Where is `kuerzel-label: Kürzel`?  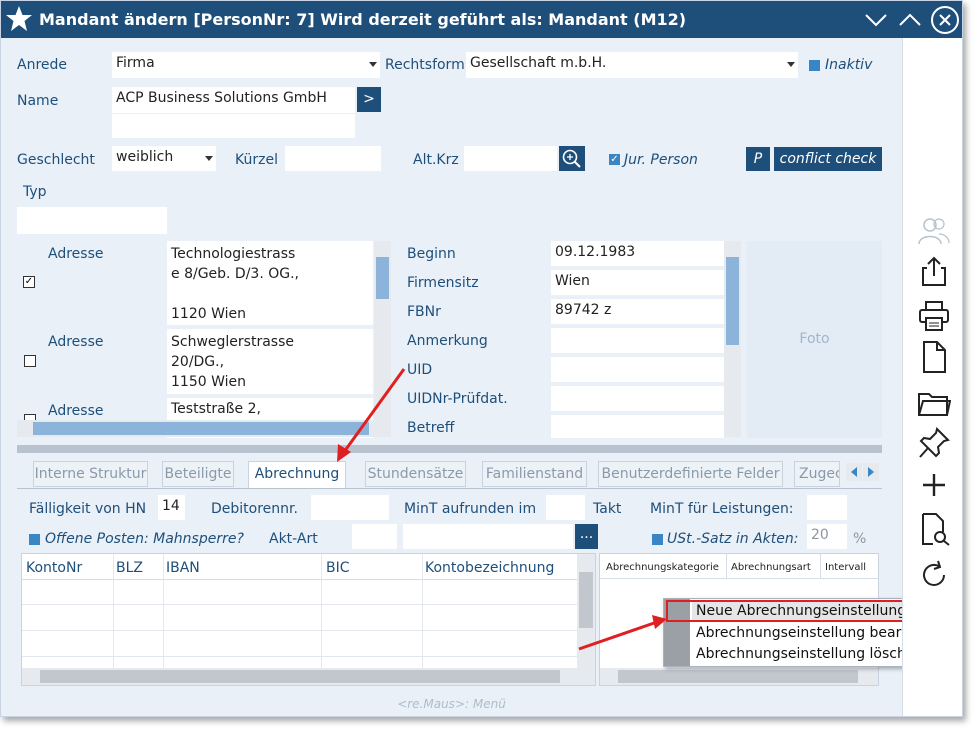 kuerzel-label: Kürzel is located at coordinates (256, 160).